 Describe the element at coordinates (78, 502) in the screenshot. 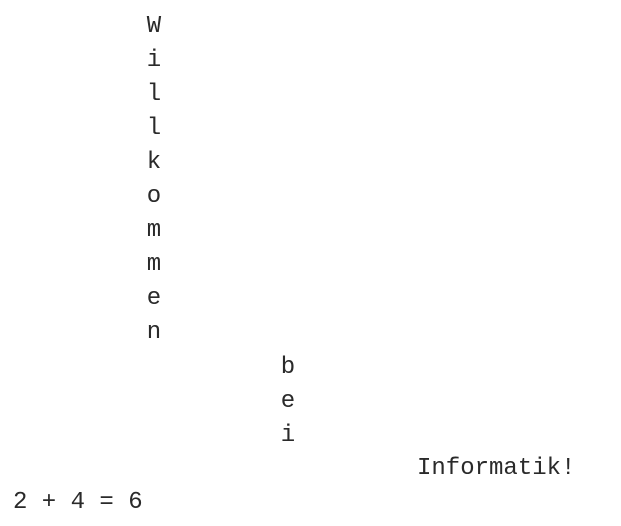

I see `equation-text: 2 + 4 = 6` at that location.